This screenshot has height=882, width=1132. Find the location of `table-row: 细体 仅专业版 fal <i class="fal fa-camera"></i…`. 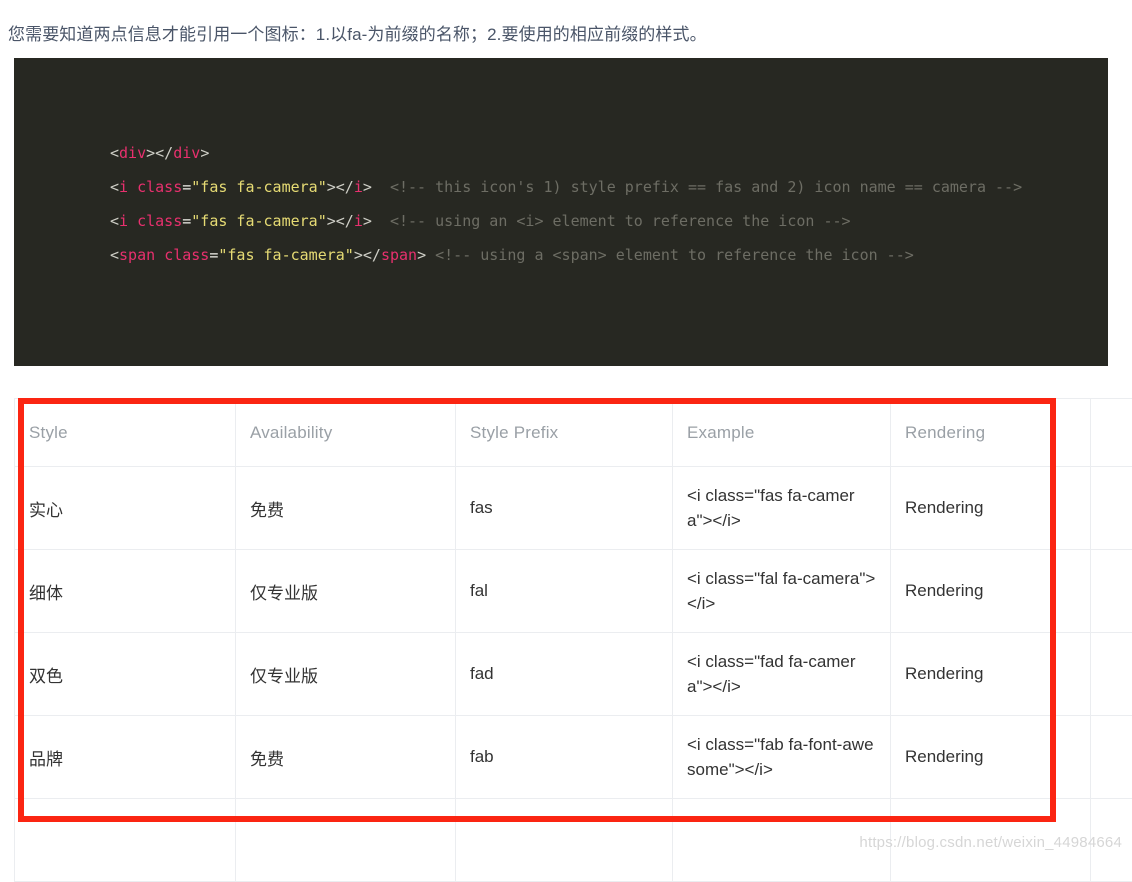

table-row: 细体 仅专业版 fal <i class="fal fa-camera"></i… is located at coordinates (573, 591).